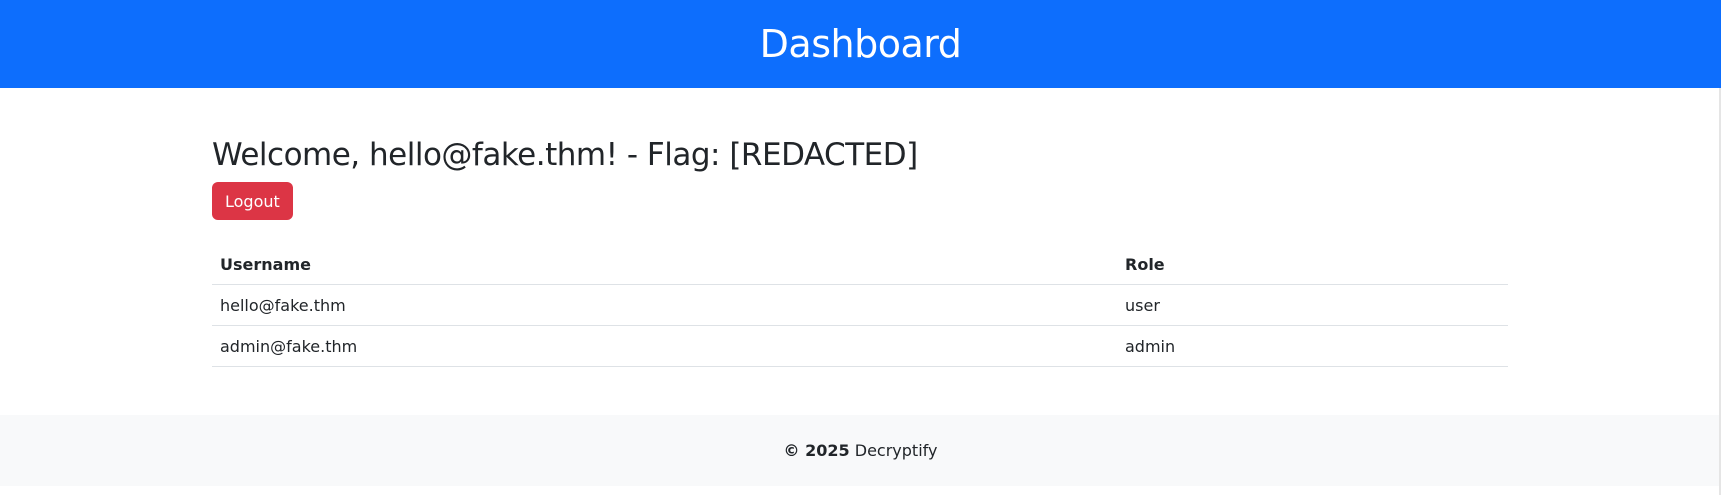 Image resolution: width=1721 pixels, height=495 pixels. I want to click on page-title: Dashboard, so click(860, 44).